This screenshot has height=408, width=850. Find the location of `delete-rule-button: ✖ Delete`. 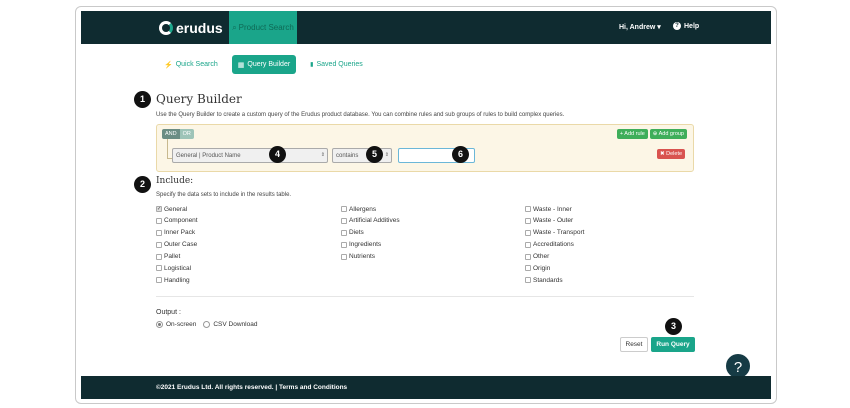

delete-rule-button: ✖ Delete is located at coordinates (671, 154).